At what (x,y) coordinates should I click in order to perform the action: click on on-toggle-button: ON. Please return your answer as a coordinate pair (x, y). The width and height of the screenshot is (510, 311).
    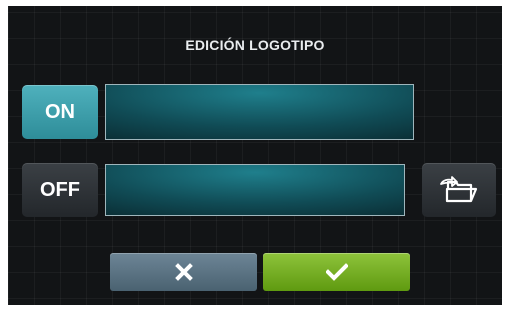
    Looking at the image, I should click on (60, 112).